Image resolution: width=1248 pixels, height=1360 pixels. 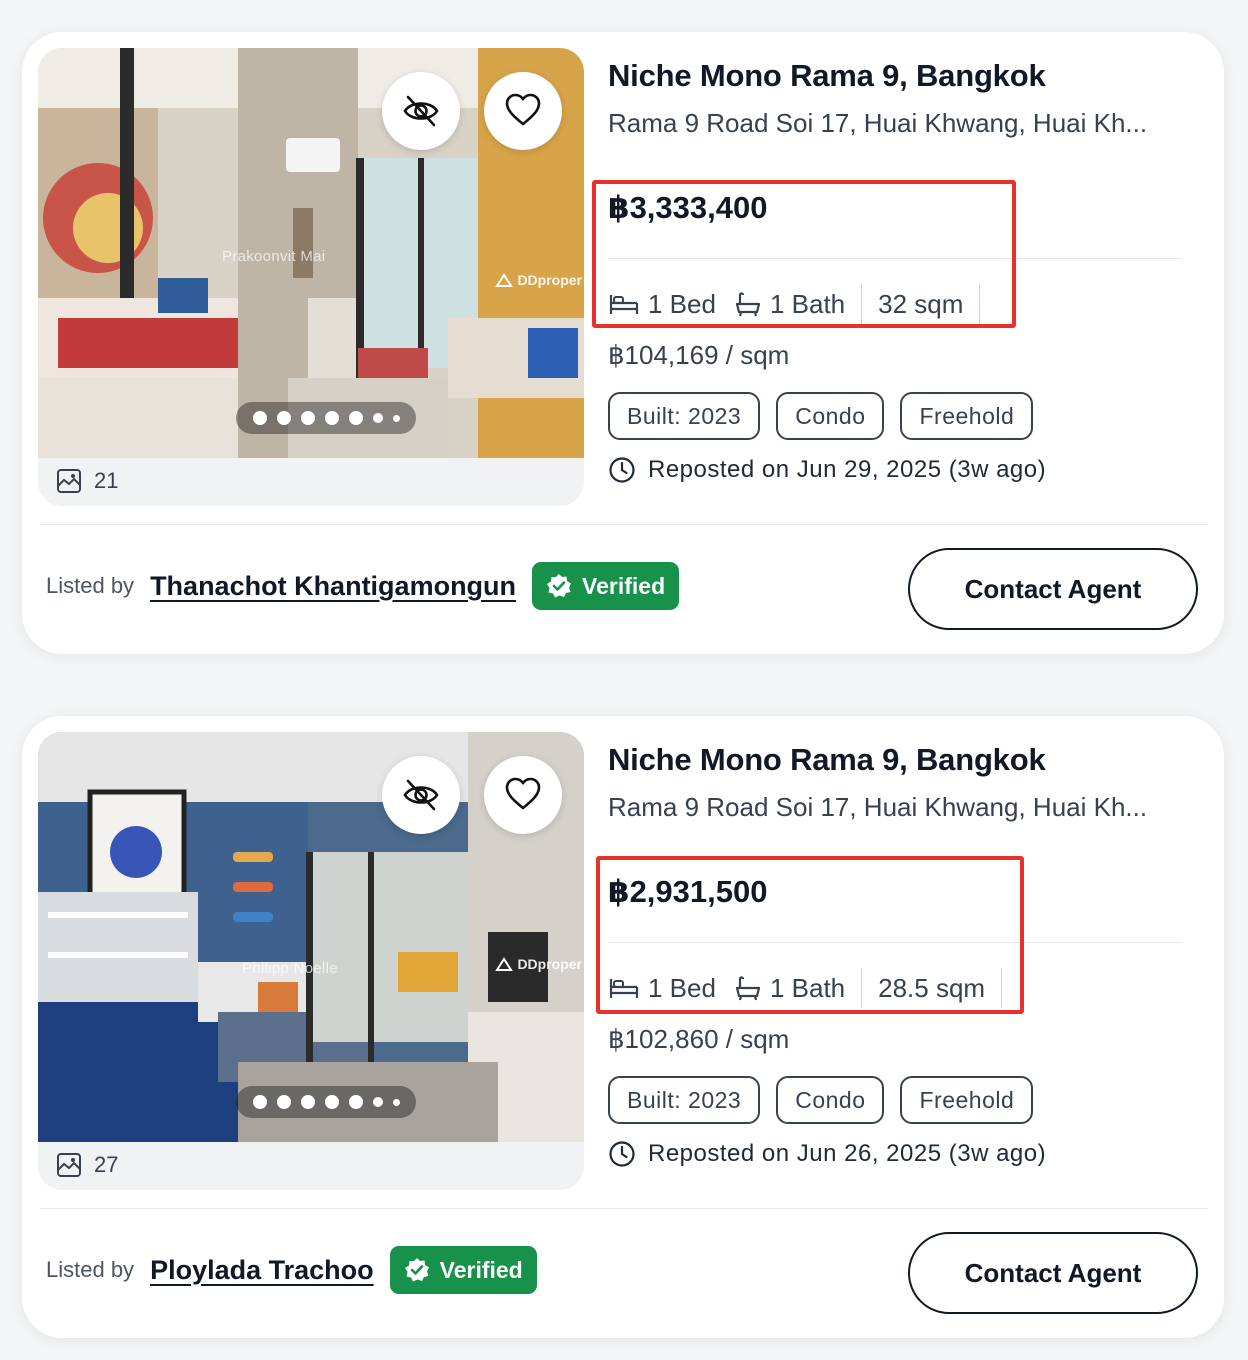 What do you see at coordinates (699, 1039) in the screenshot?
I see `price-per-sqm: ฿102,860 / sqm` at bounding box center [699, 1039].